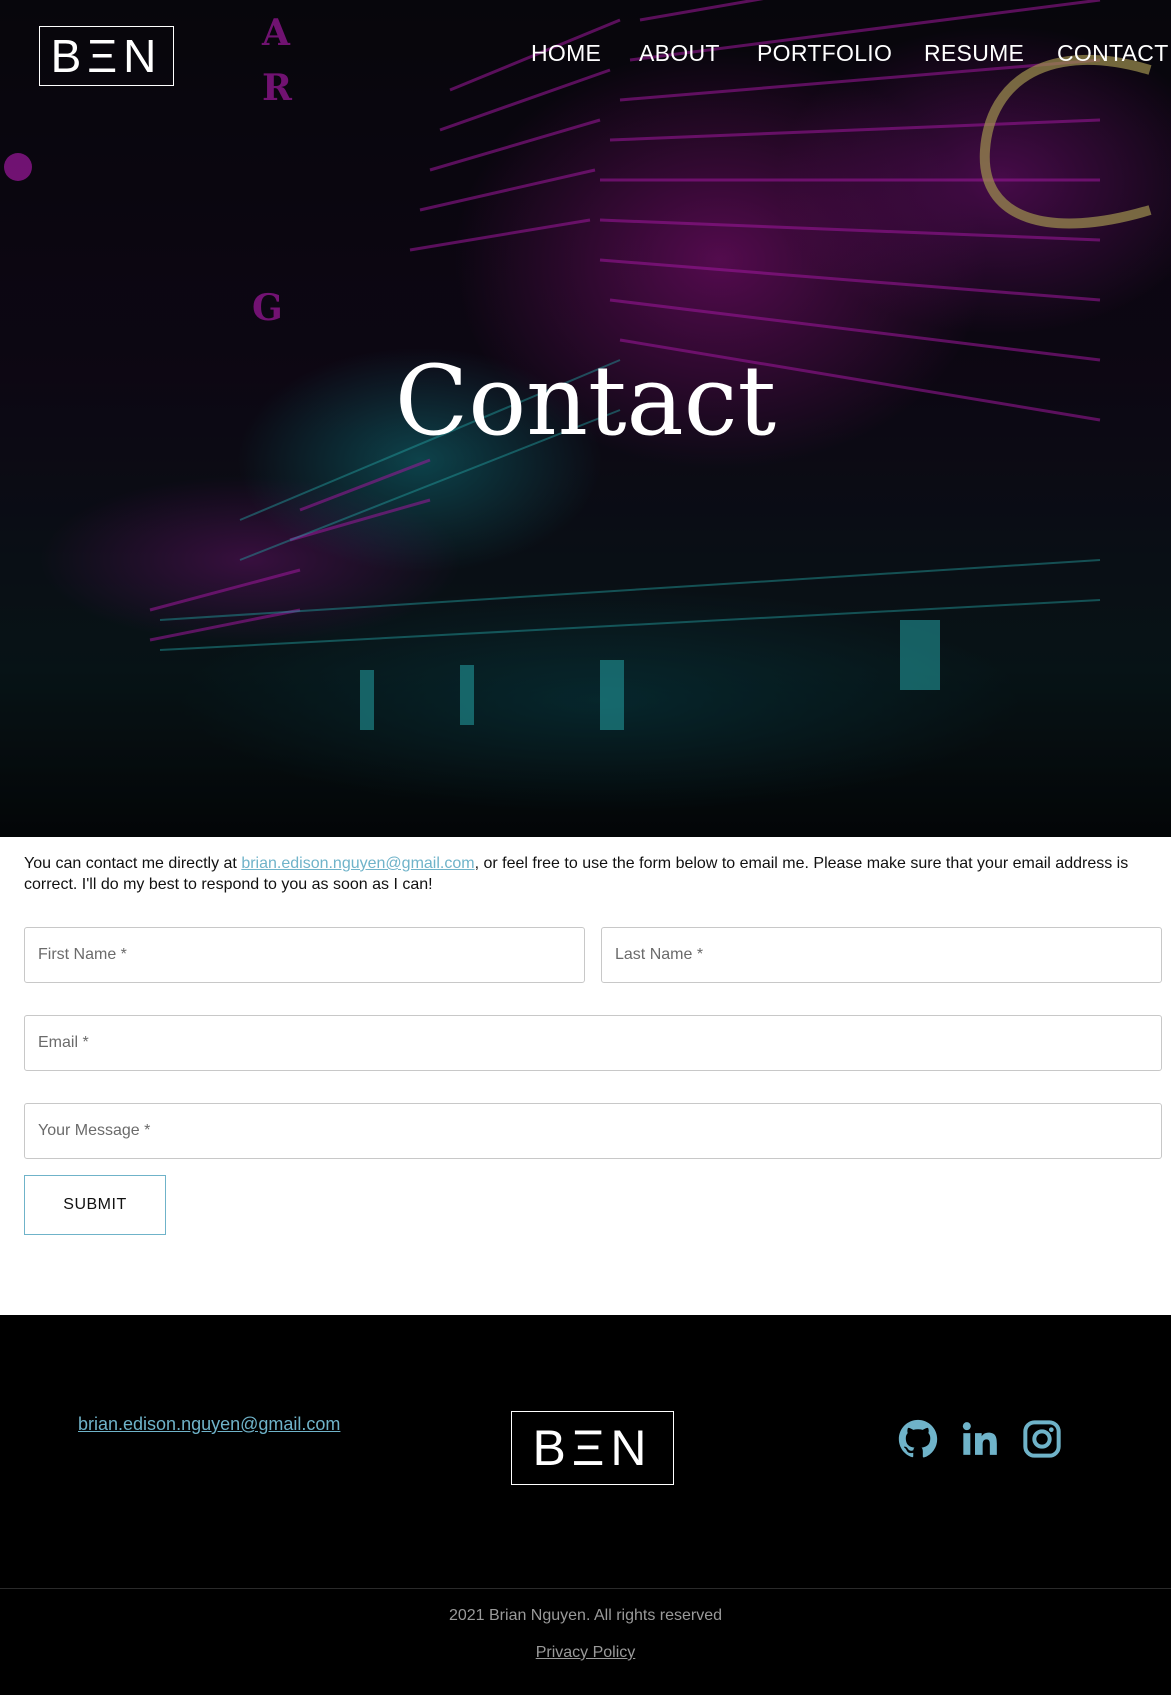 This screenshot has width=1171, height=1695. I want to click on instagram-icon, so click(1042, 1439).